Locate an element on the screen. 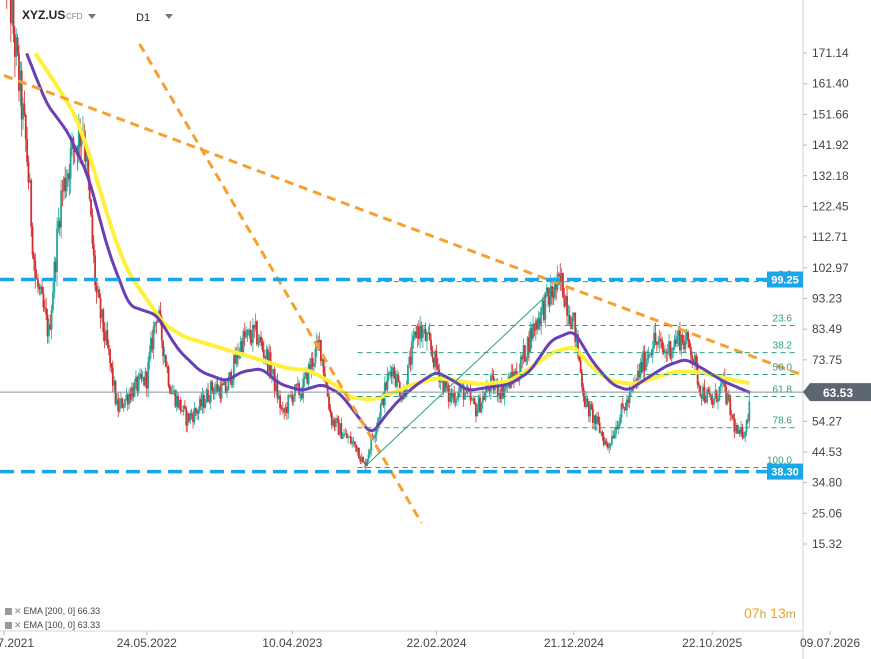  legend-ema200: ✕ EMA [200, 0] 66.33 is located at coordinates (52, 611).